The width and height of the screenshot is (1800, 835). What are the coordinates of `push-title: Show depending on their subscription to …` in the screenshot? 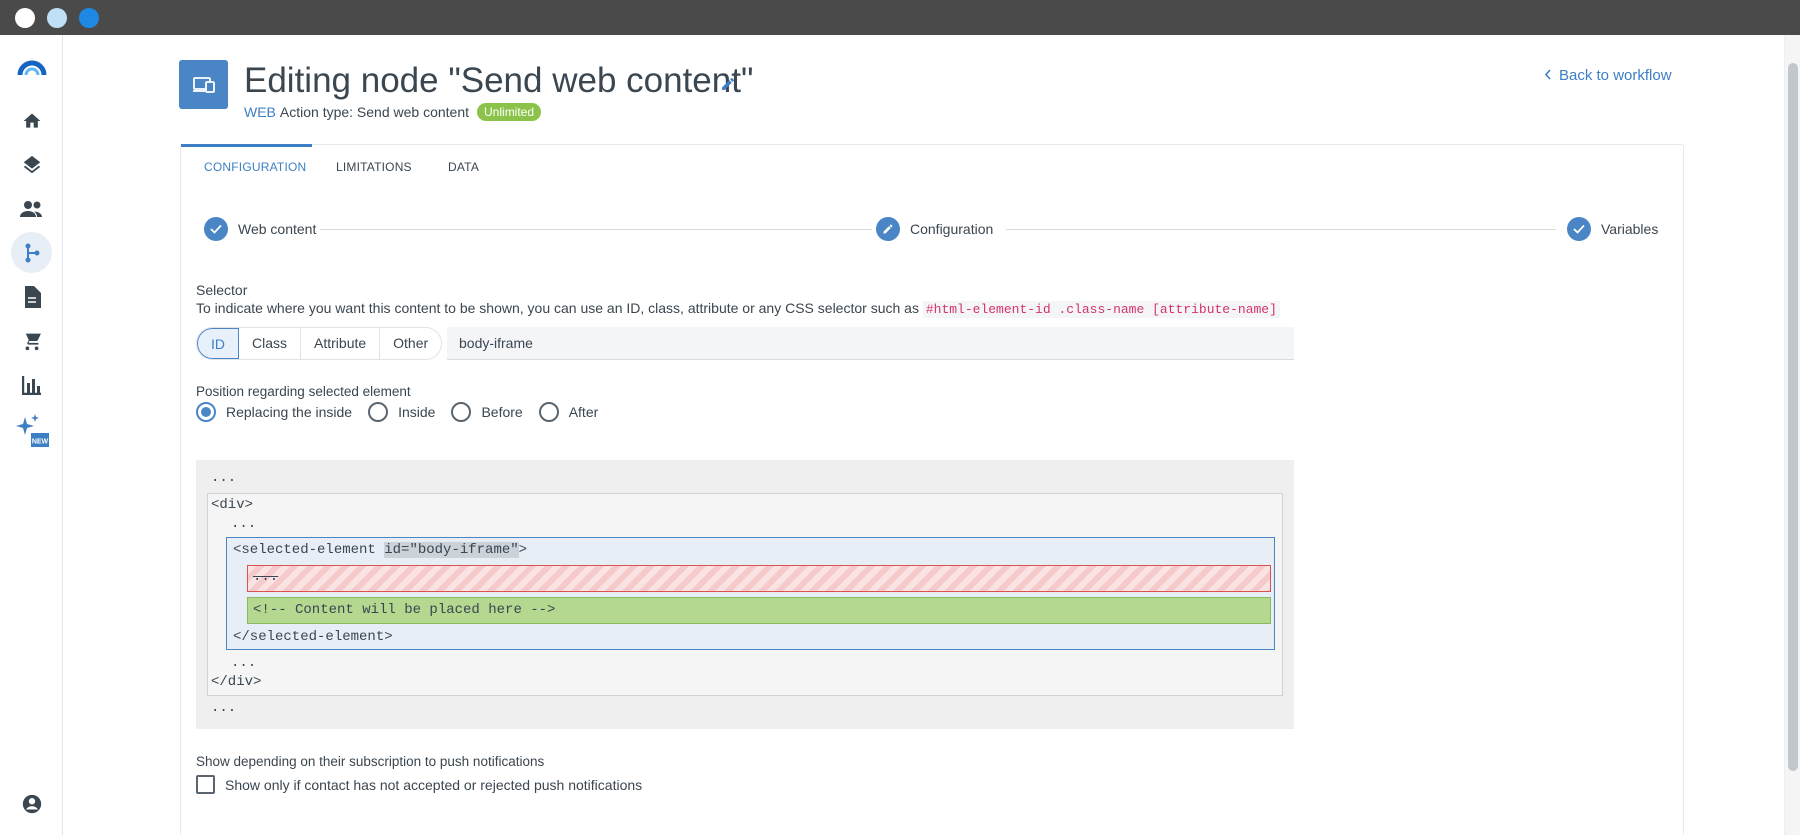 It's located at (370, 761).